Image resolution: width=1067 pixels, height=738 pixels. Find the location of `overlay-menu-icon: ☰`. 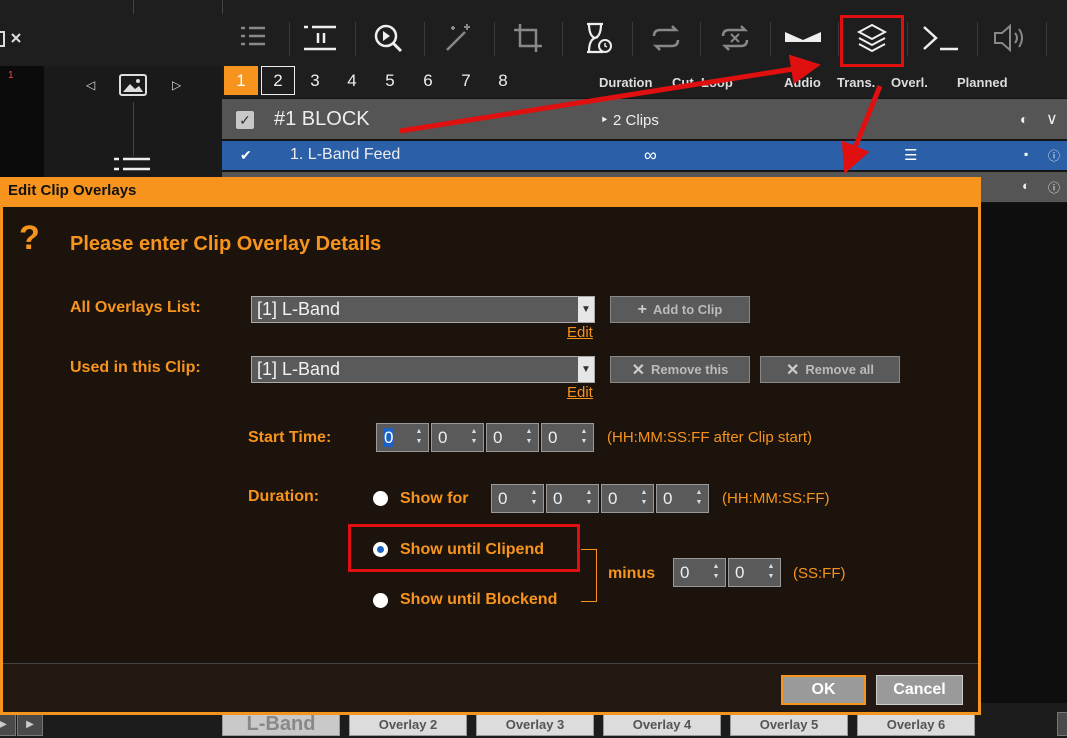

overlay-menu-icon: ☰ is located at coordinates (910, 155).